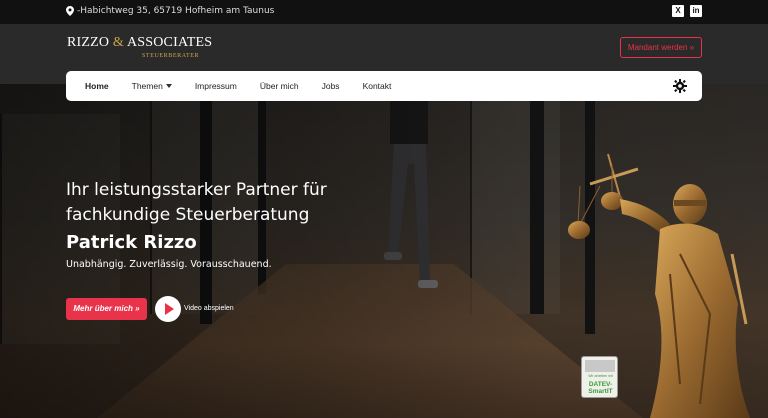 Image resolution: width=768 pixels, height=418 pixels. Describe the element at coordinates (209, 308) in the screenshot. I see `play-video-label: Video abspielen` at that location.